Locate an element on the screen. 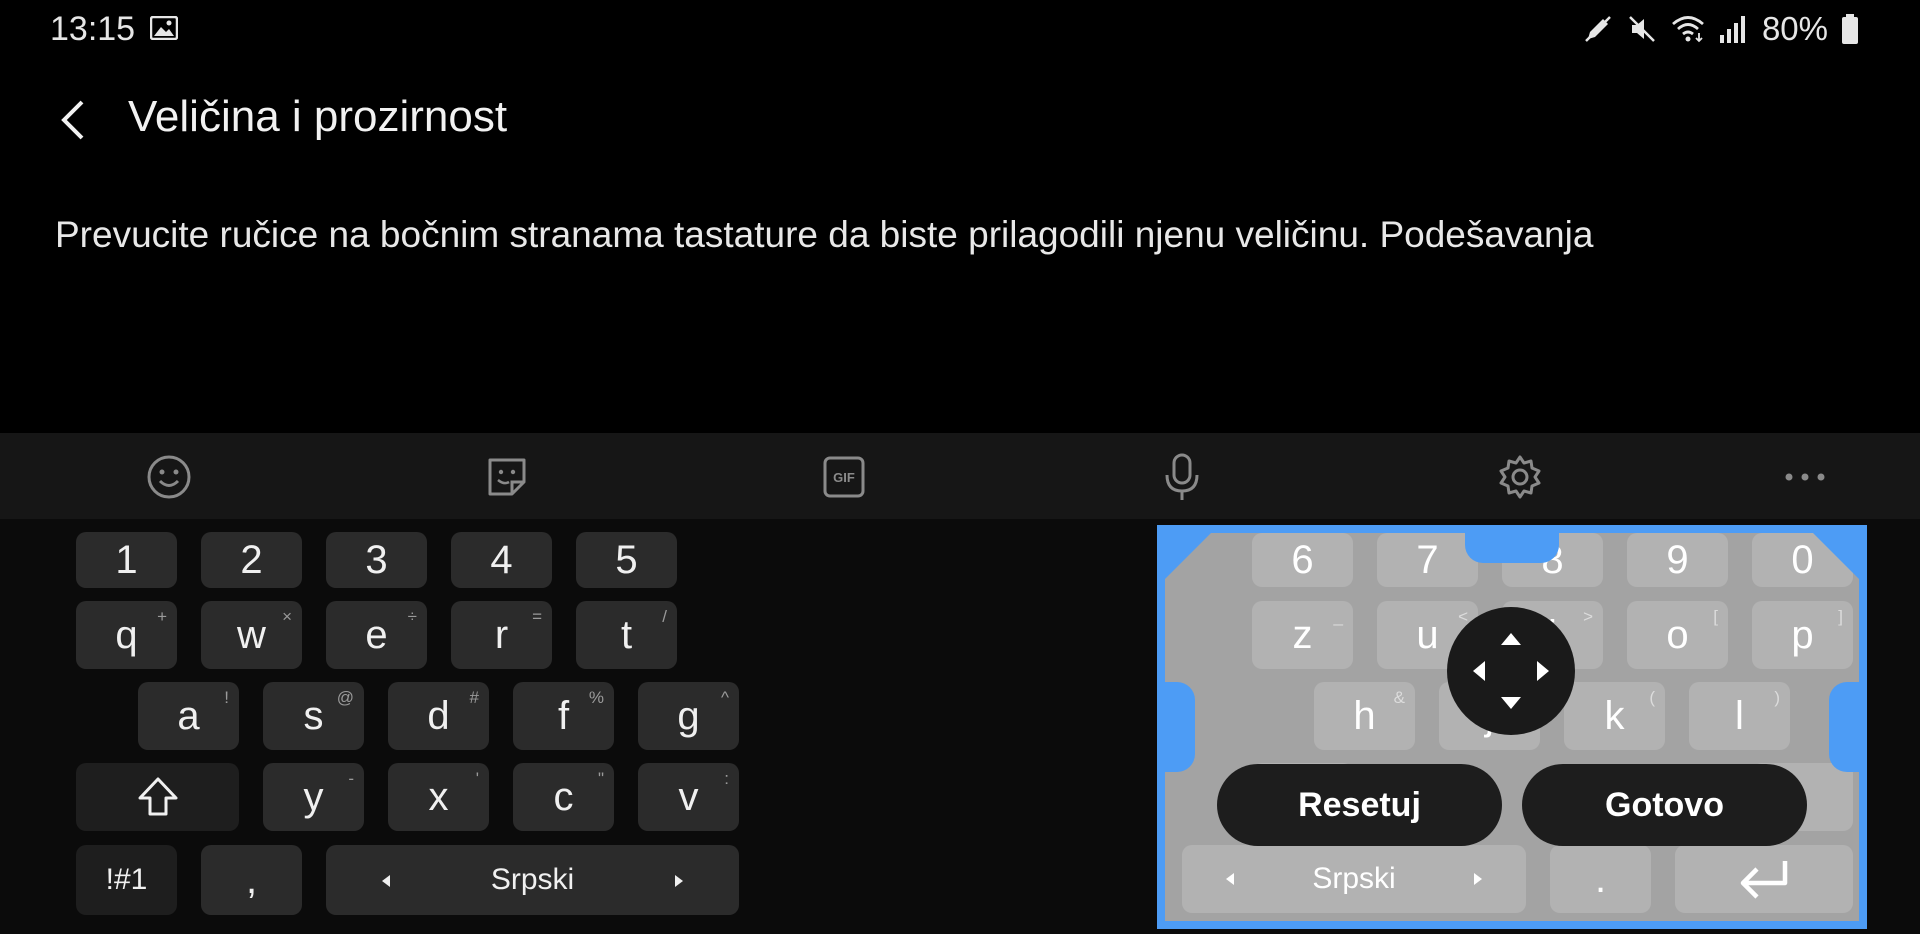 This screenshot has height=934, width=1920. battery-icon is located at coordinates (1850, 29).